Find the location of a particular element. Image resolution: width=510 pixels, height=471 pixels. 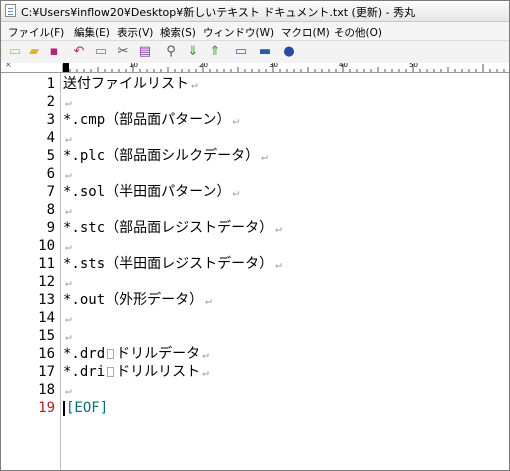

text-line: *.plc（部品面シルクデータ） ↵ is located at coordinates (165, 156).